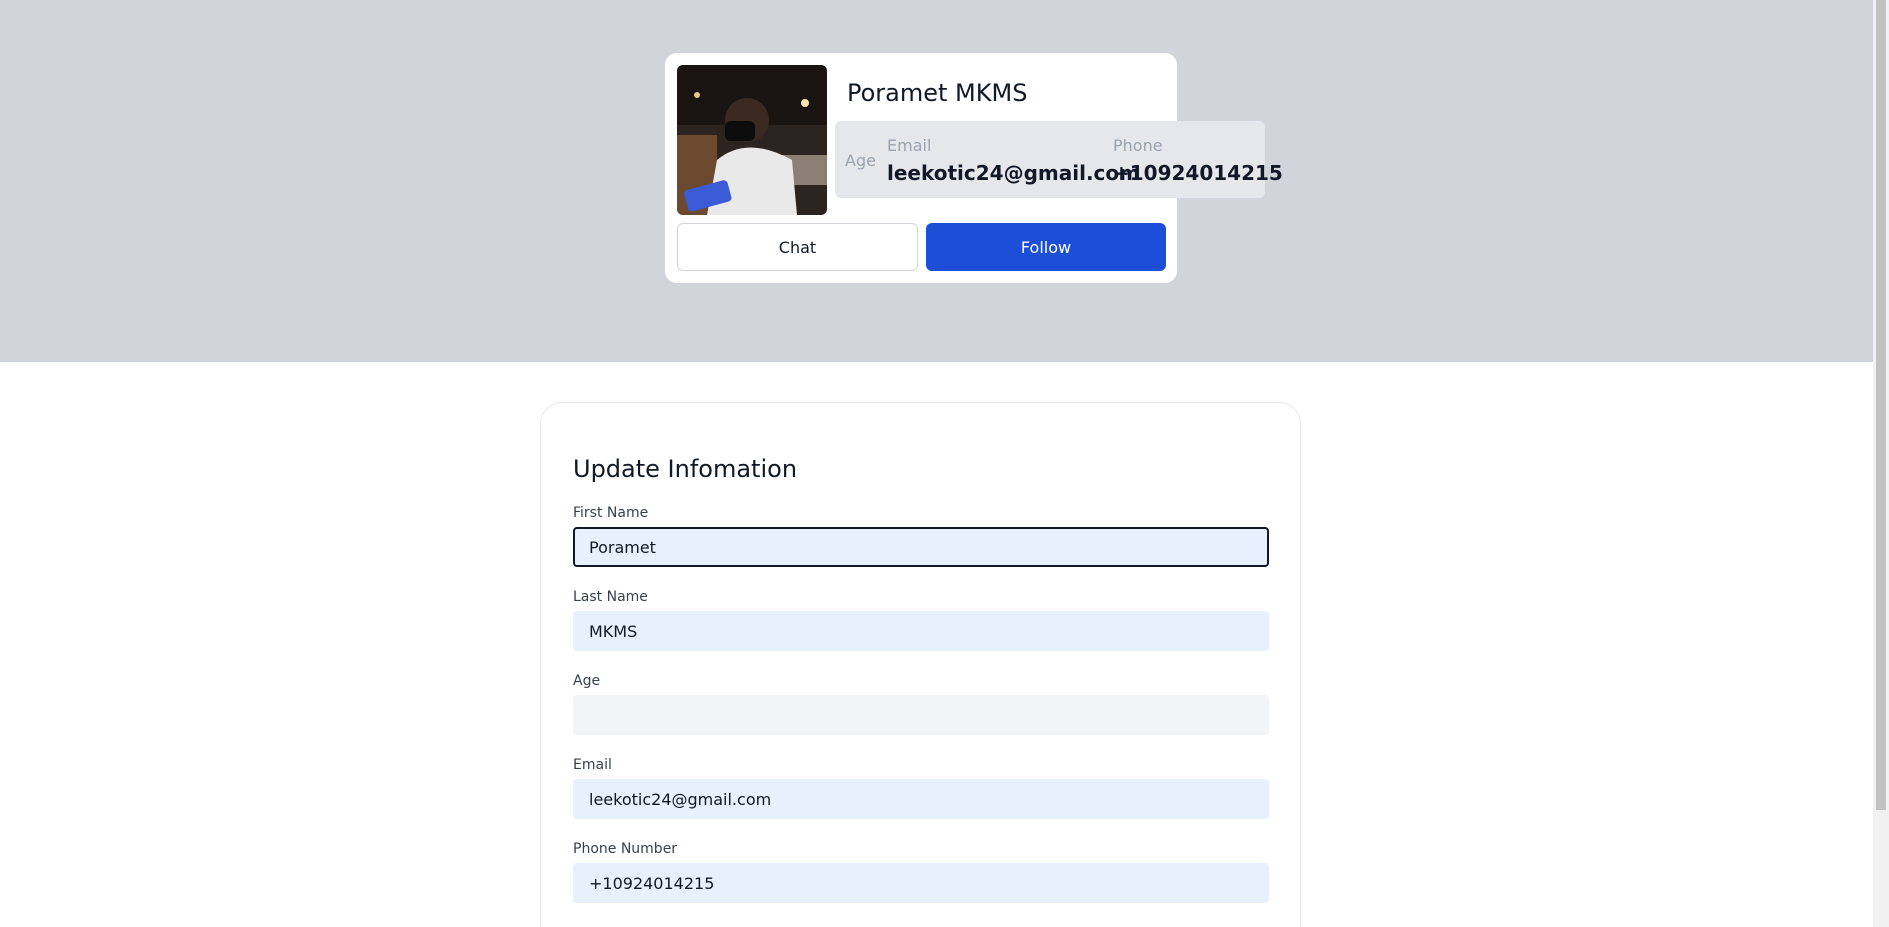 The height and width of the screenshot is (927, 1889). I want to click on phone-number-label: Phone Number, so click(625, 849).